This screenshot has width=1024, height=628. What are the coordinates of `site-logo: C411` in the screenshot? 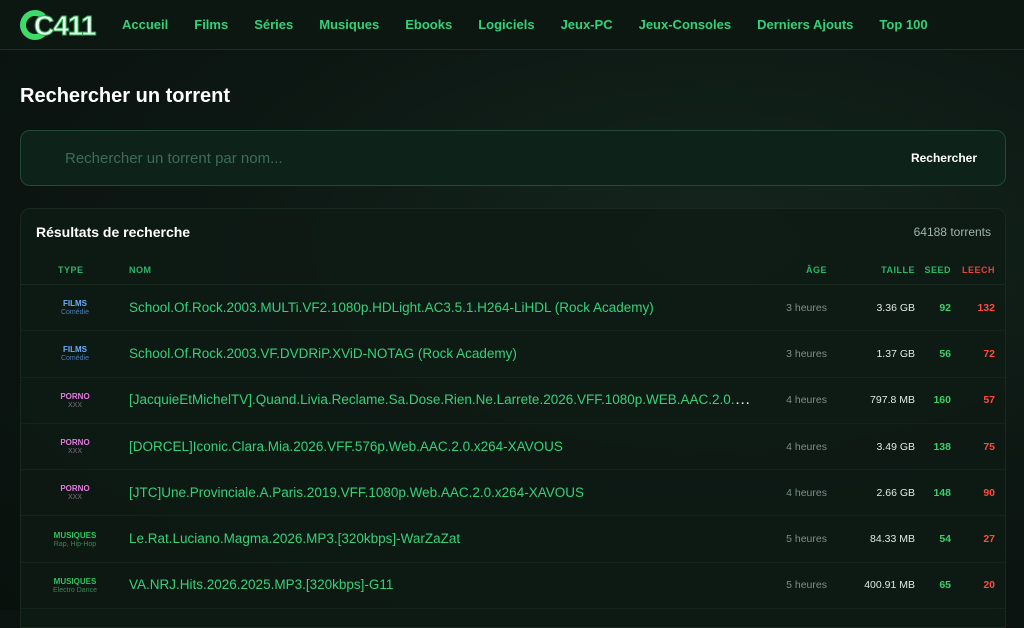 It's located at (59, 25).